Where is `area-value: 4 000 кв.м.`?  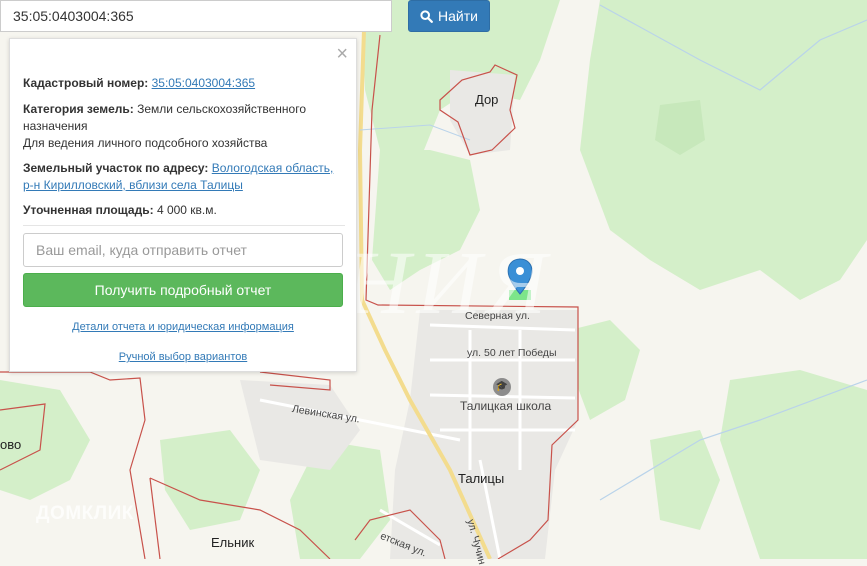 area-value: 4 000 кв.м. is located at coordinates (186, 210).